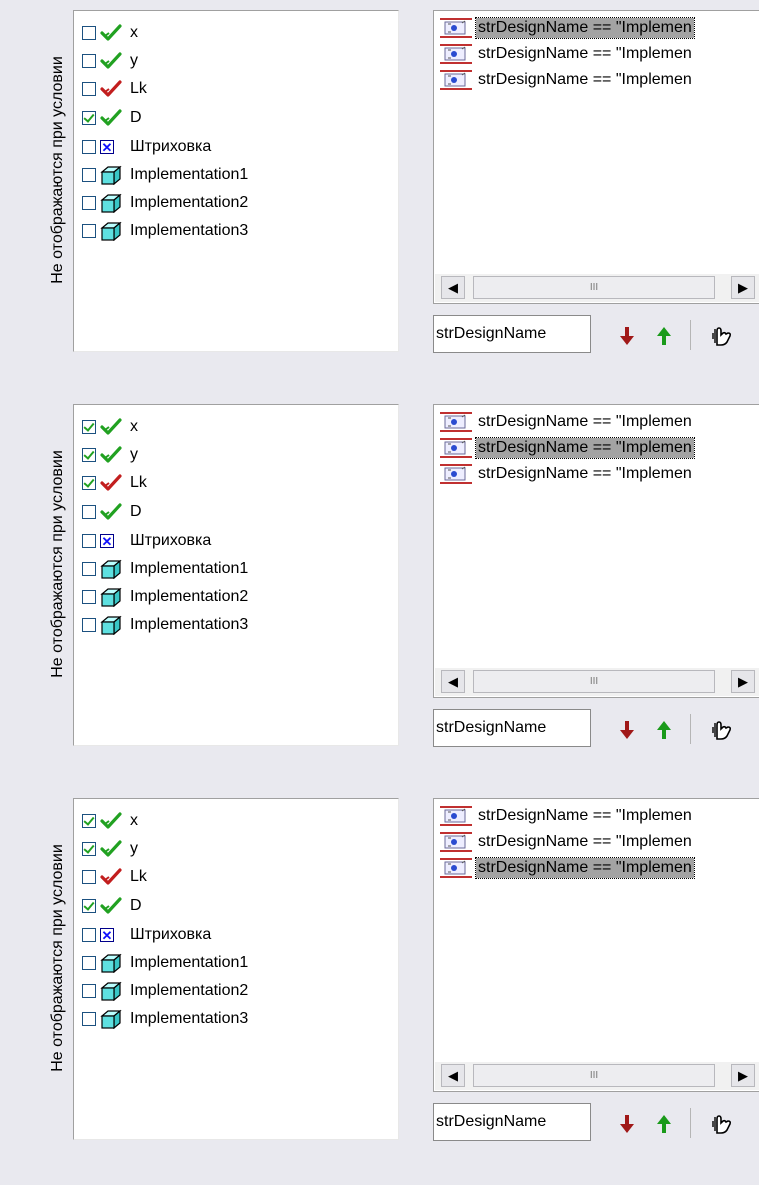 This screenshot has width=759, height=1185. I want to click on item-label: D, so click(136, 905).